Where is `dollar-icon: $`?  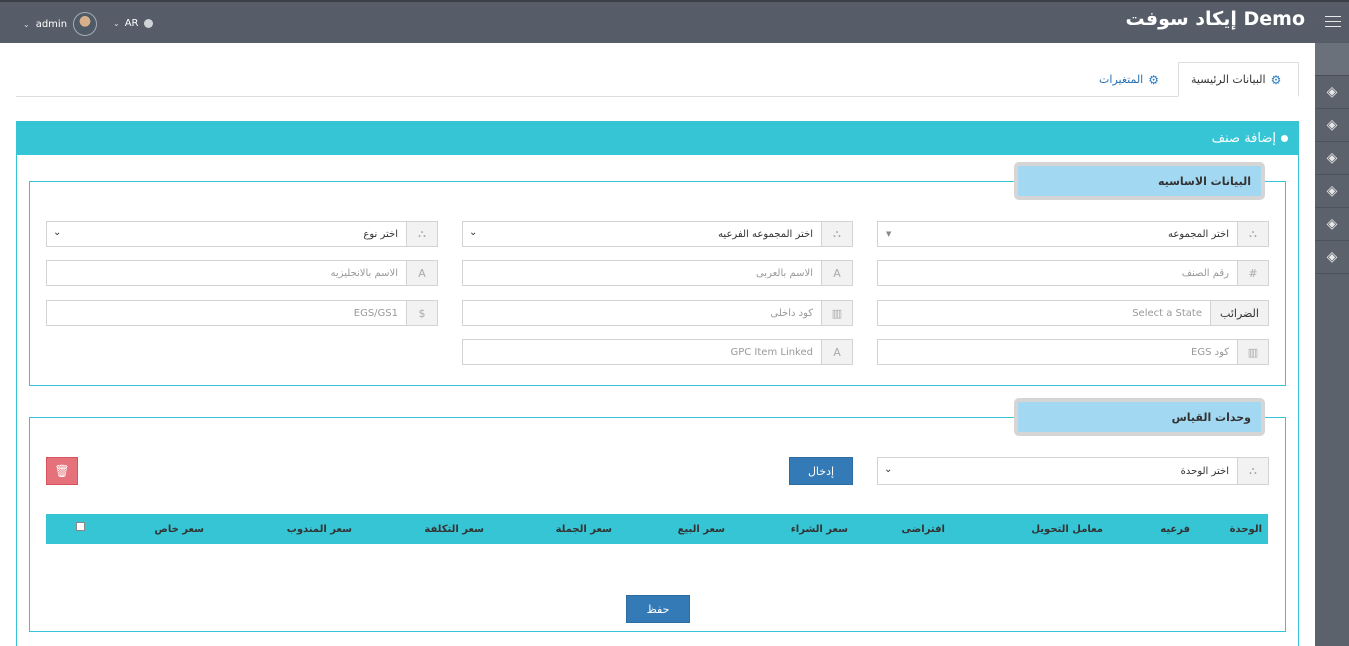
dollar-icon: $ is located at coordinates (421, 313).